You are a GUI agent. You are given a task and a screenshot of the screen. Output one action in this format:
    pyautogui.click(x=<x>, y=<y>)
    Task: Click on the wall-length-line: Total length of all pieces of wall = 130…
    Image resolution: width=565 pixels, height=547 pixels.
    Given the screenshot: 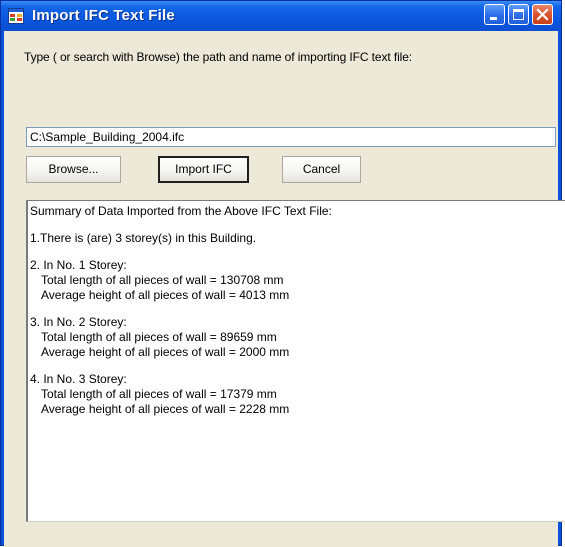 What is the action you would take?
    pyautogui.click(x=162, y=280)
    